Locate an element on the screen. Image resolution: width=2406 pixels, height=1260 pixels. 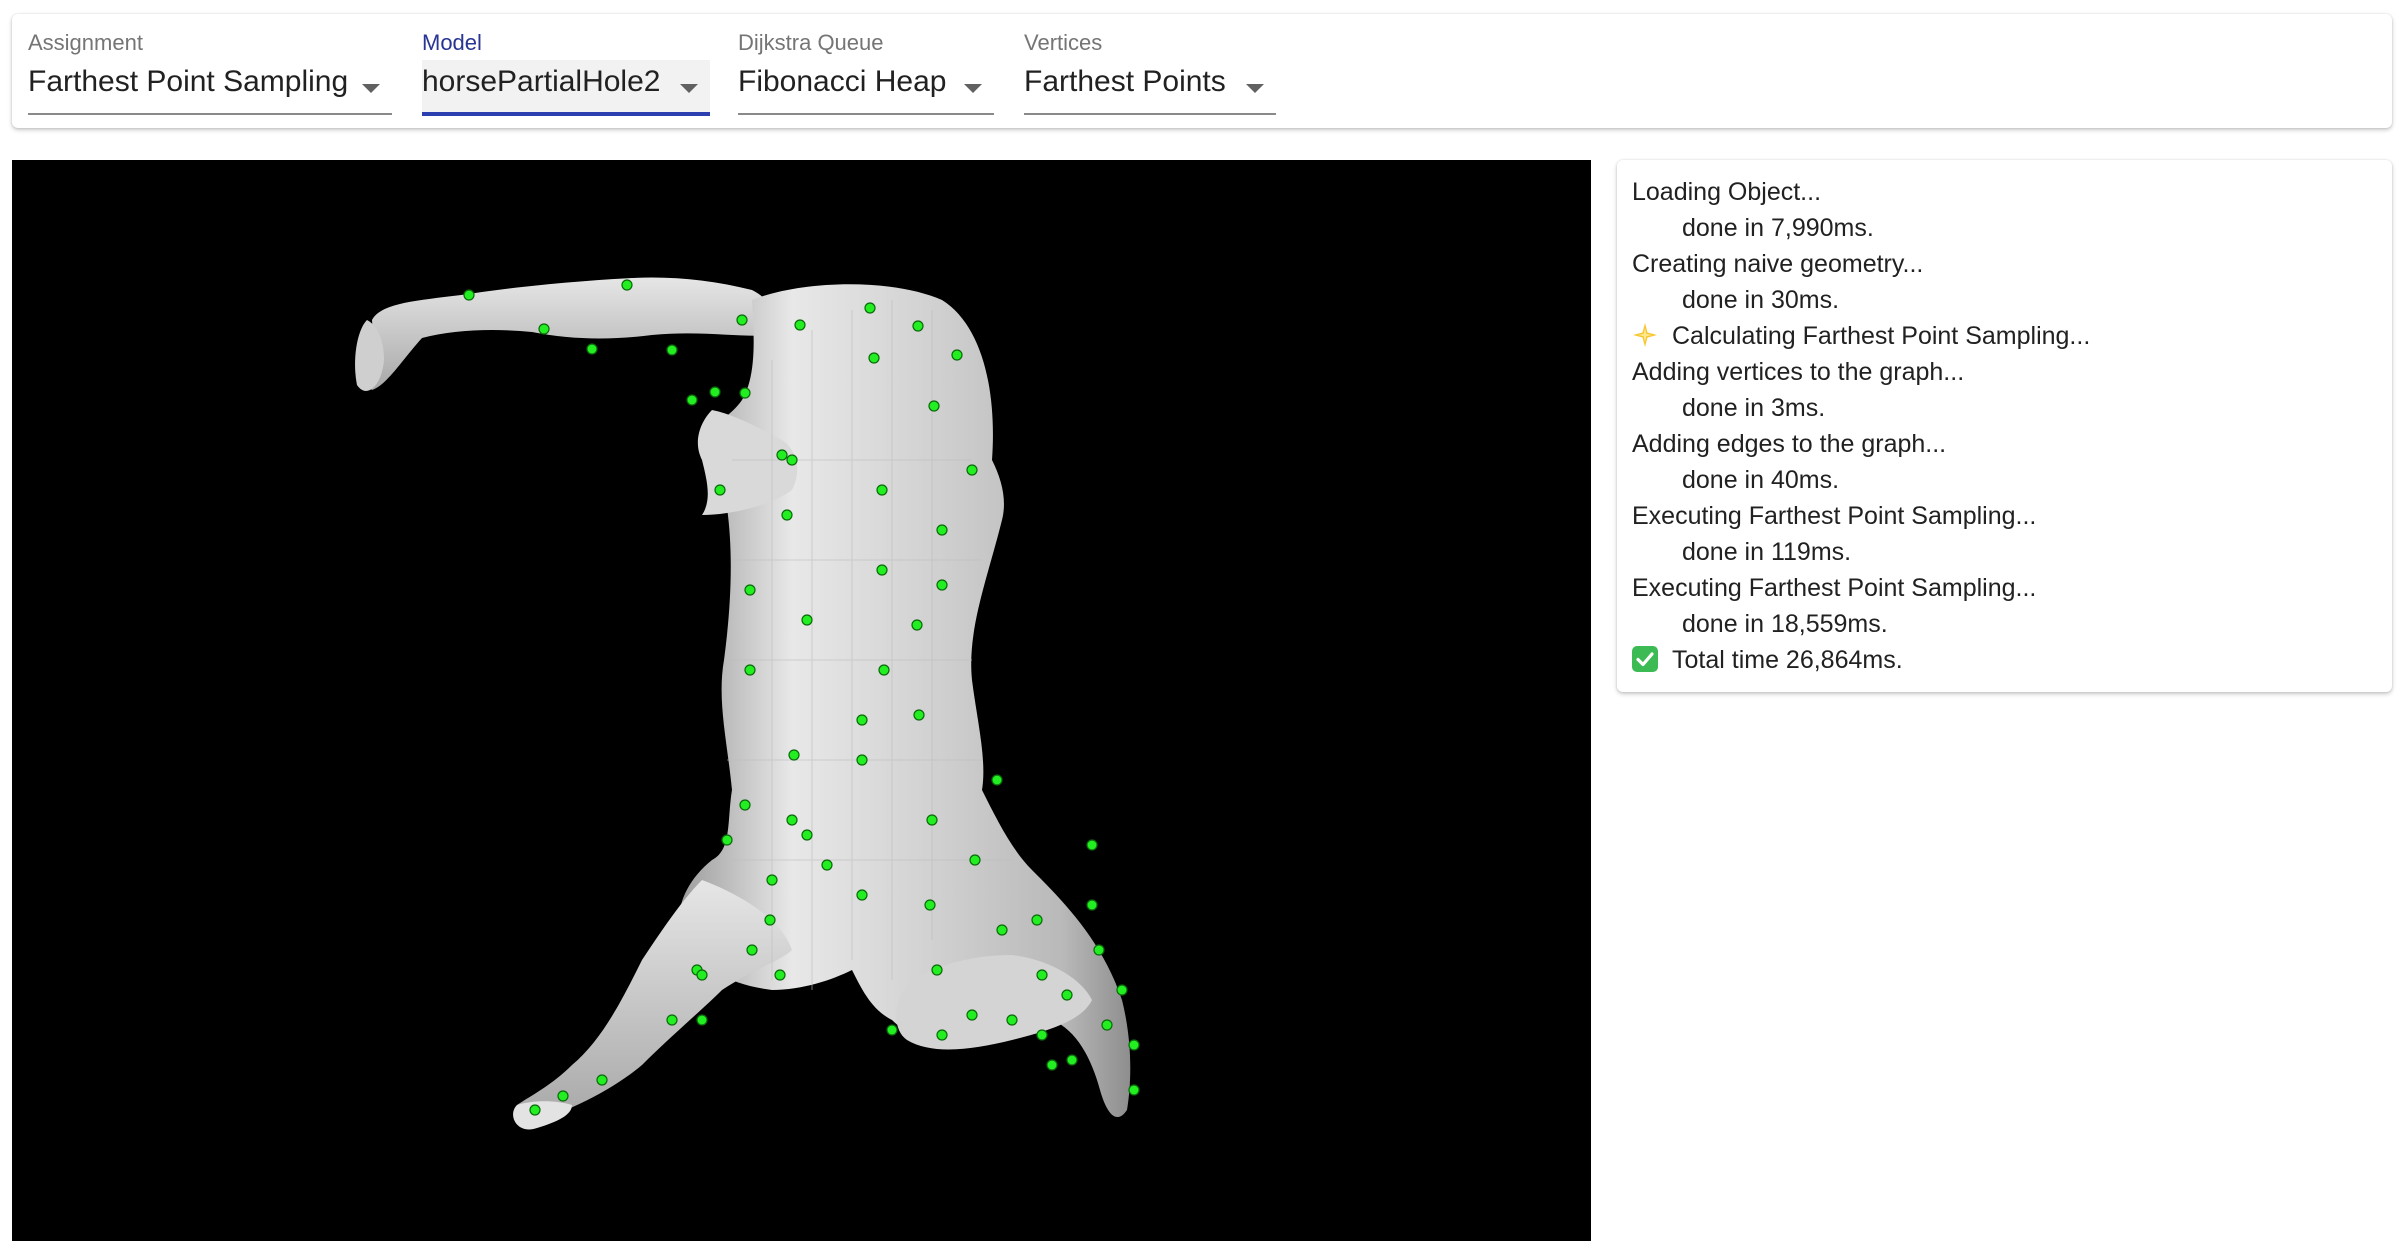
model-underline is located at coordinates (566, 114).